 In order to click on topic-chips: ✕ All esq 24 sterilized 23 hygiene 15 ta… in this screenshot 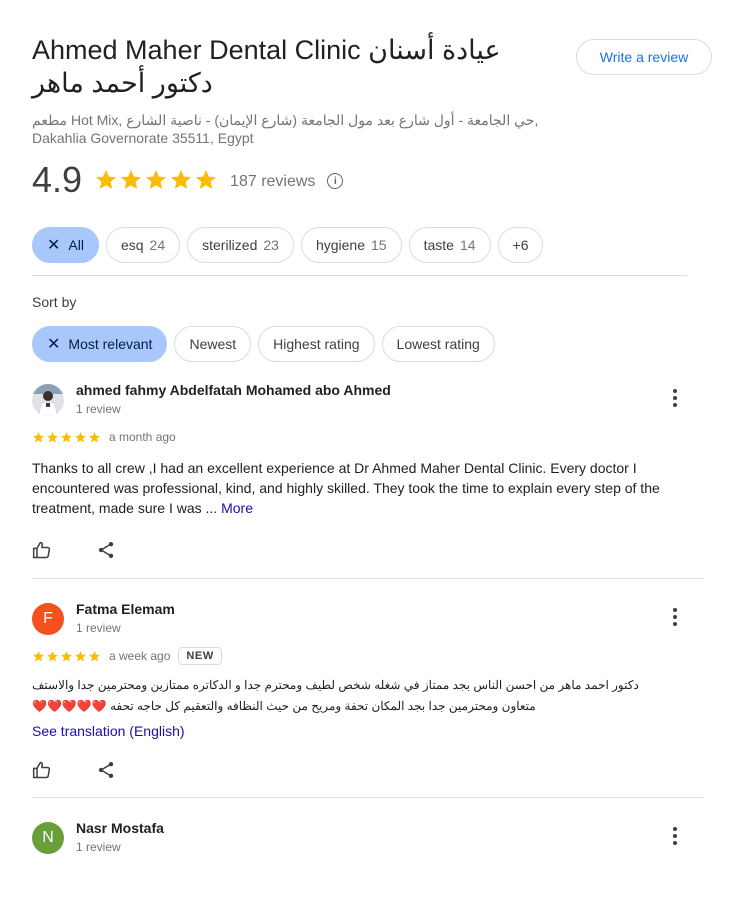, I will do `click(288, 245)`.